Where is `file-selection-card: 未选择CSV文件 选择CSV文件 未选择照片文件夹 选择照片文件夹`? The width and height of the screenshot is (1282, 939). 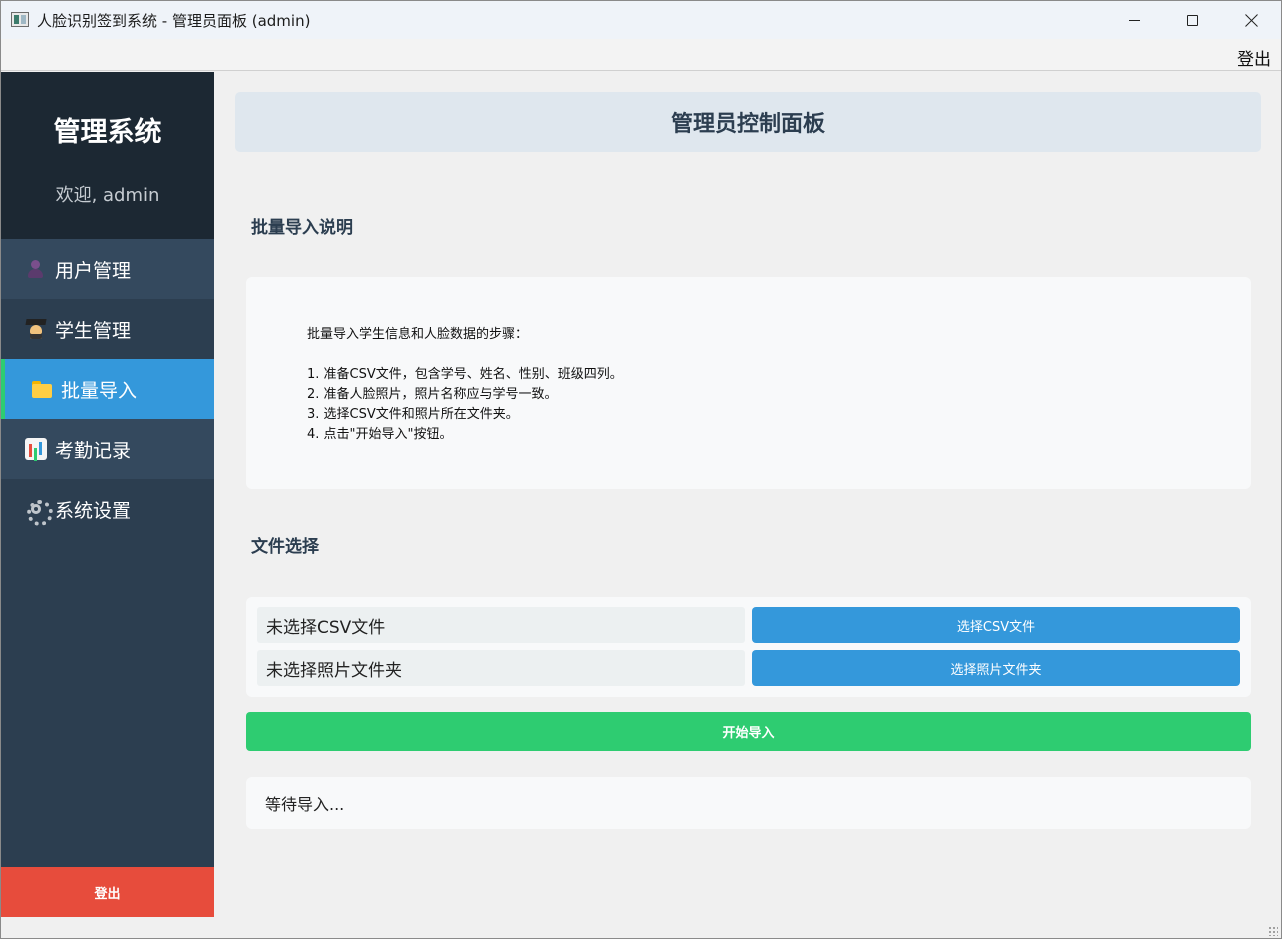
file-selection-card: 未选择CSV文件 选择CSV文件 未选择照片文件夹 选择照片文件夹 is located at coordinates (748, 647).